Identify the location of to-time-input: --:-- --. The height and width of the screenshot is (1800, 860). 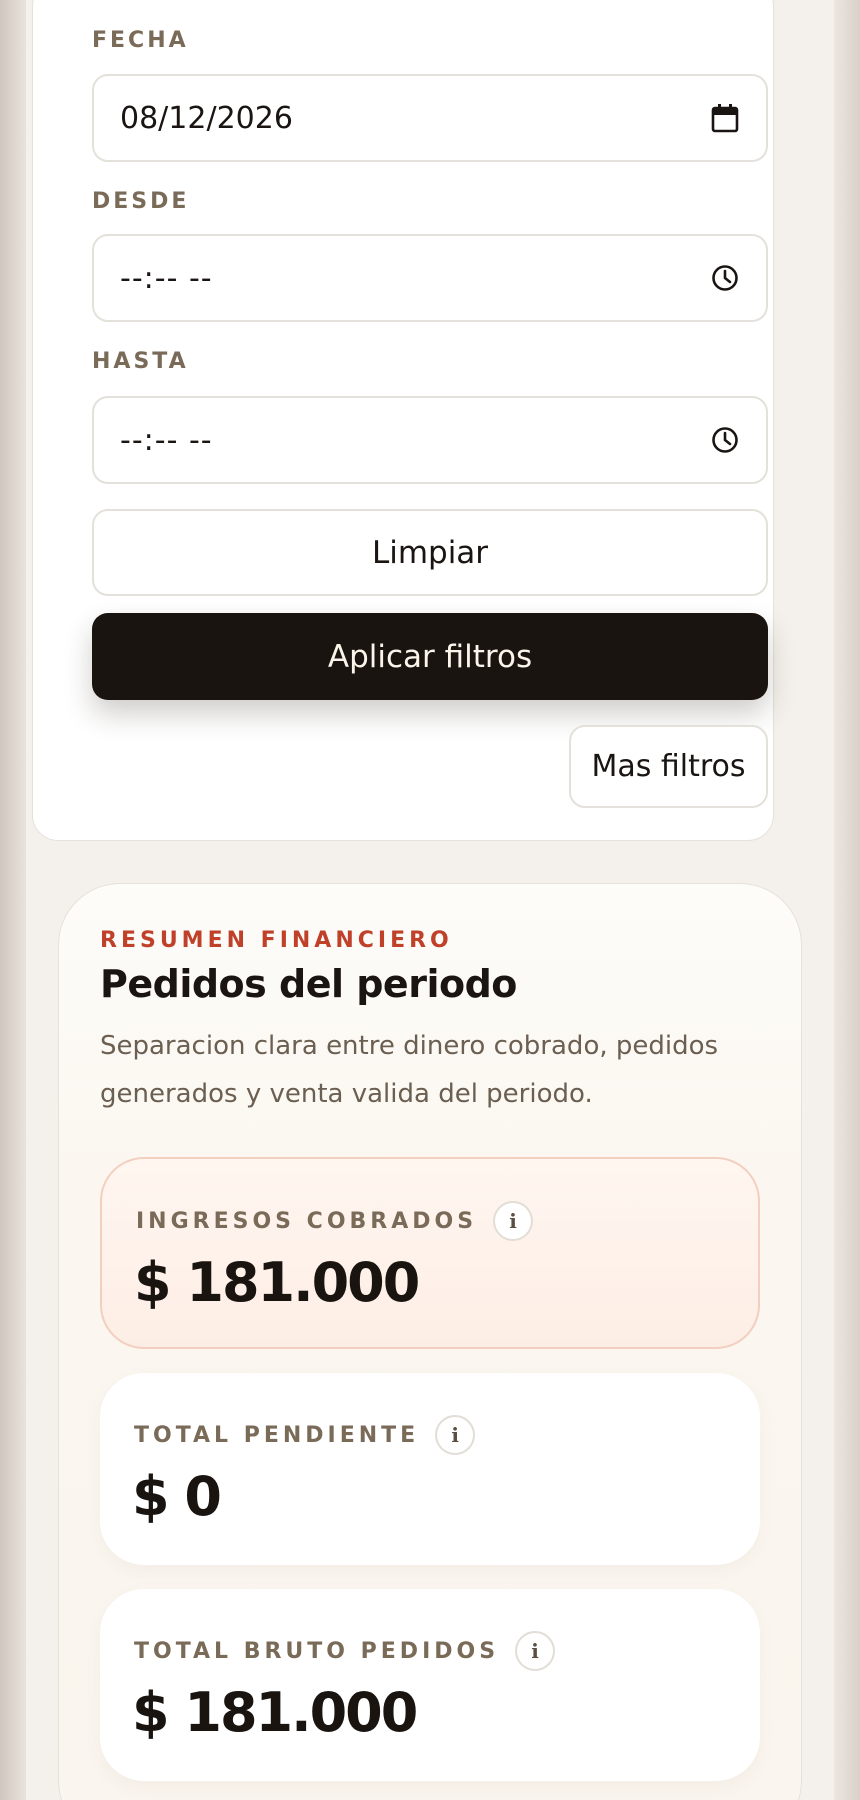
(430, 440).